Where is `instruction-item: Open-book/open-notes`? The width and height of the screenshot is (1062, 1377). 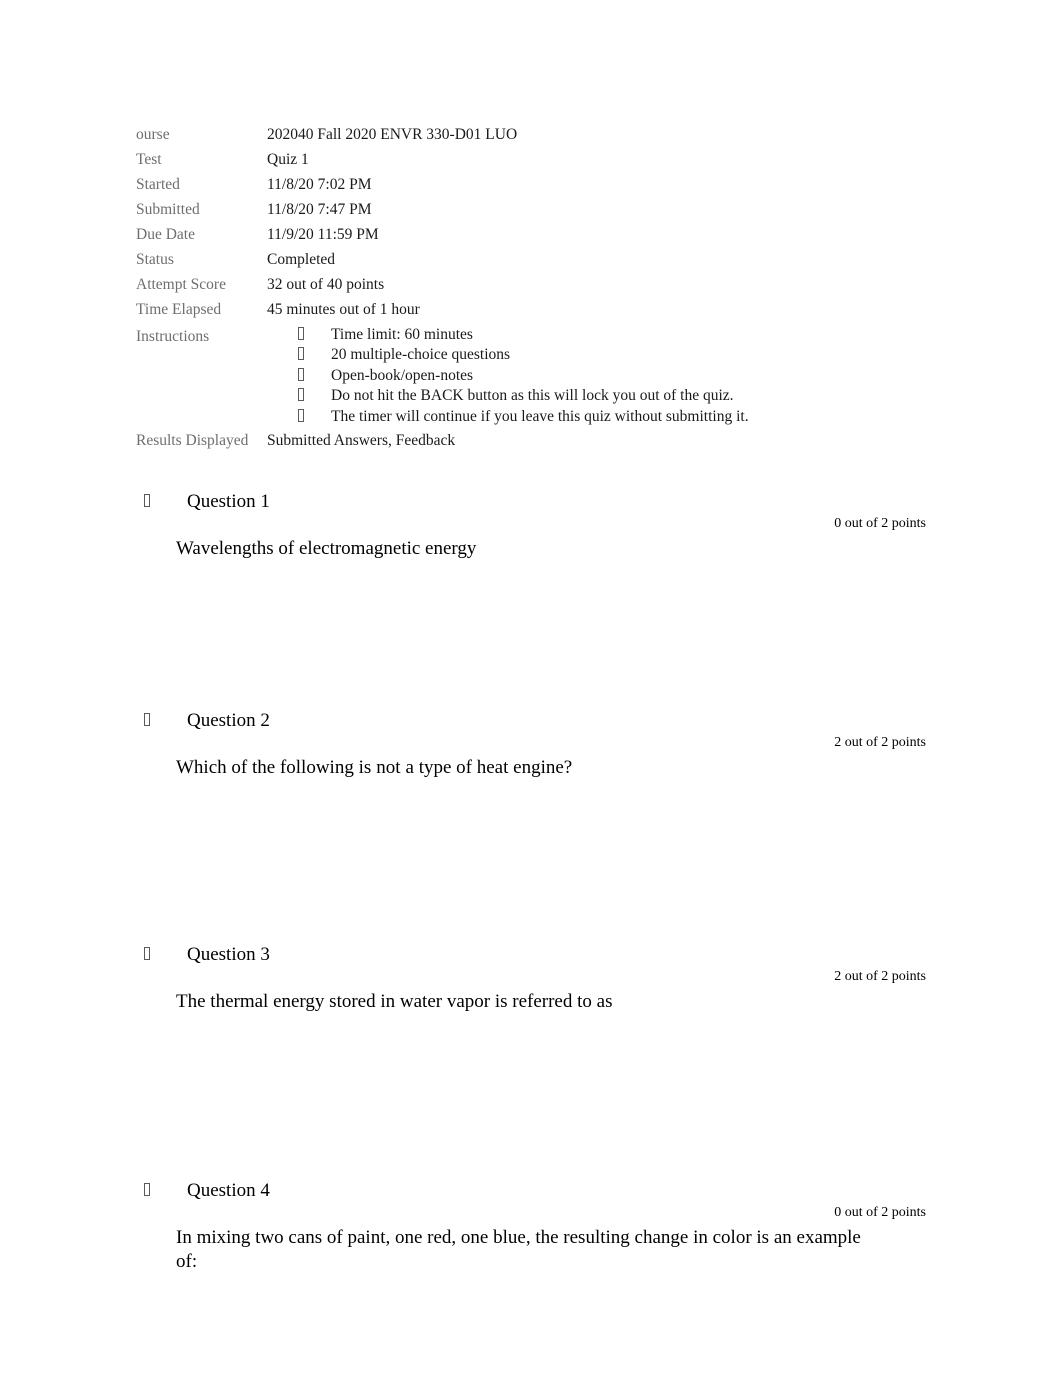 instruction-item: Open-book/open-notes is located at coordinates (601, 376).